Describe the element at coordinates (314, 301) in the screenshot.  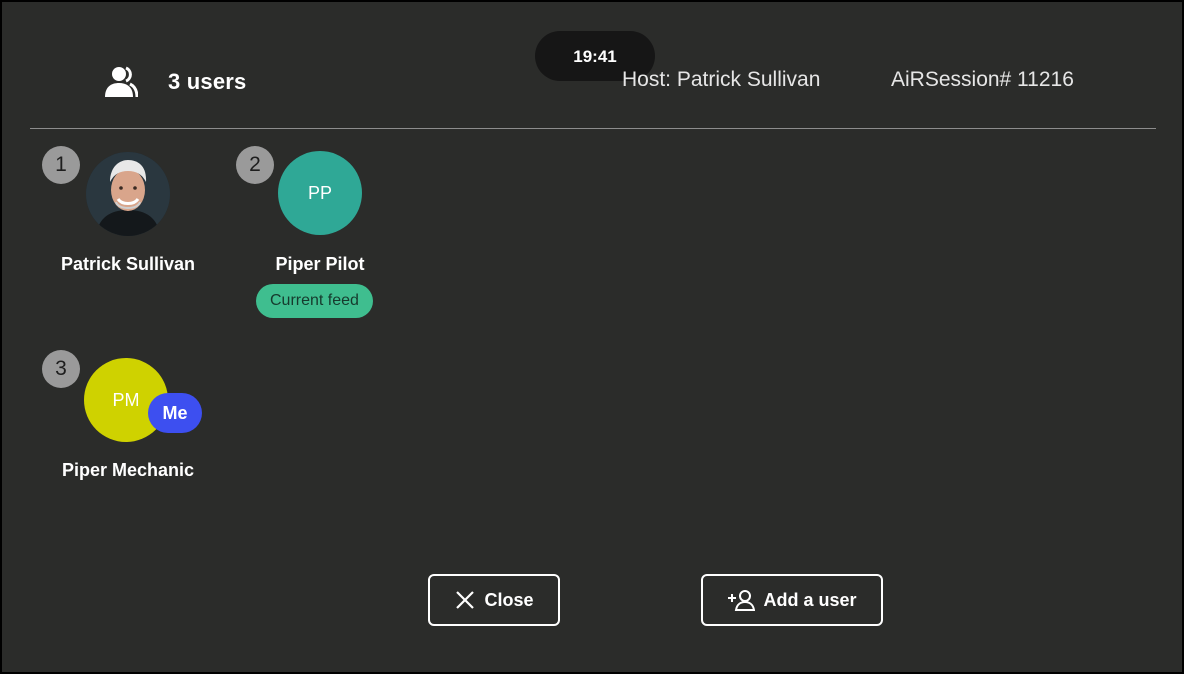
I see `current-feed-badge: Current feed` at that location.